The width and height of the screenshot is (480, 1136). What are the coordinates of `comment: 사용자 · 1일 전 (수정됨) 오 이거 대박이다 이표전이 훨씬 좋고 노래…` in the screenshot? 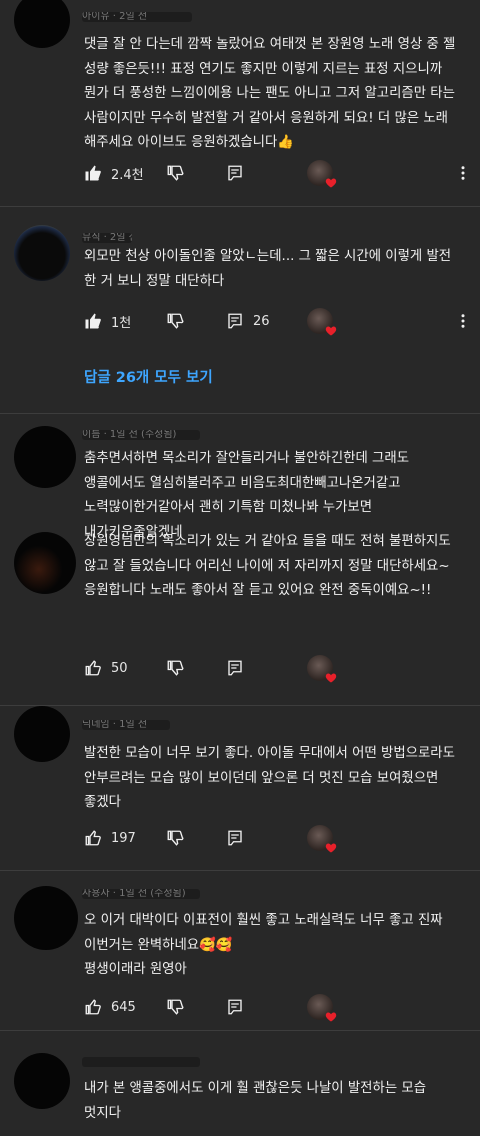 It's located at (240, 950).